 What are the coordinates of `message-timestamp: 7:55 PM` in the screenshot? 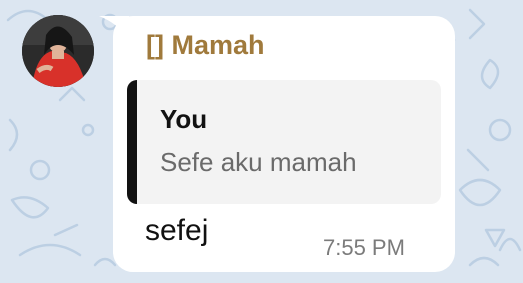 It's located at (364, 247).